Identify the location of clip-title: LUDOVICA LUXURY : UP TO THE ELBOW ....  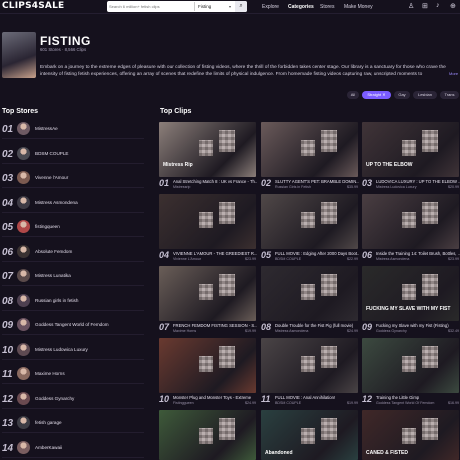
(418, 181).